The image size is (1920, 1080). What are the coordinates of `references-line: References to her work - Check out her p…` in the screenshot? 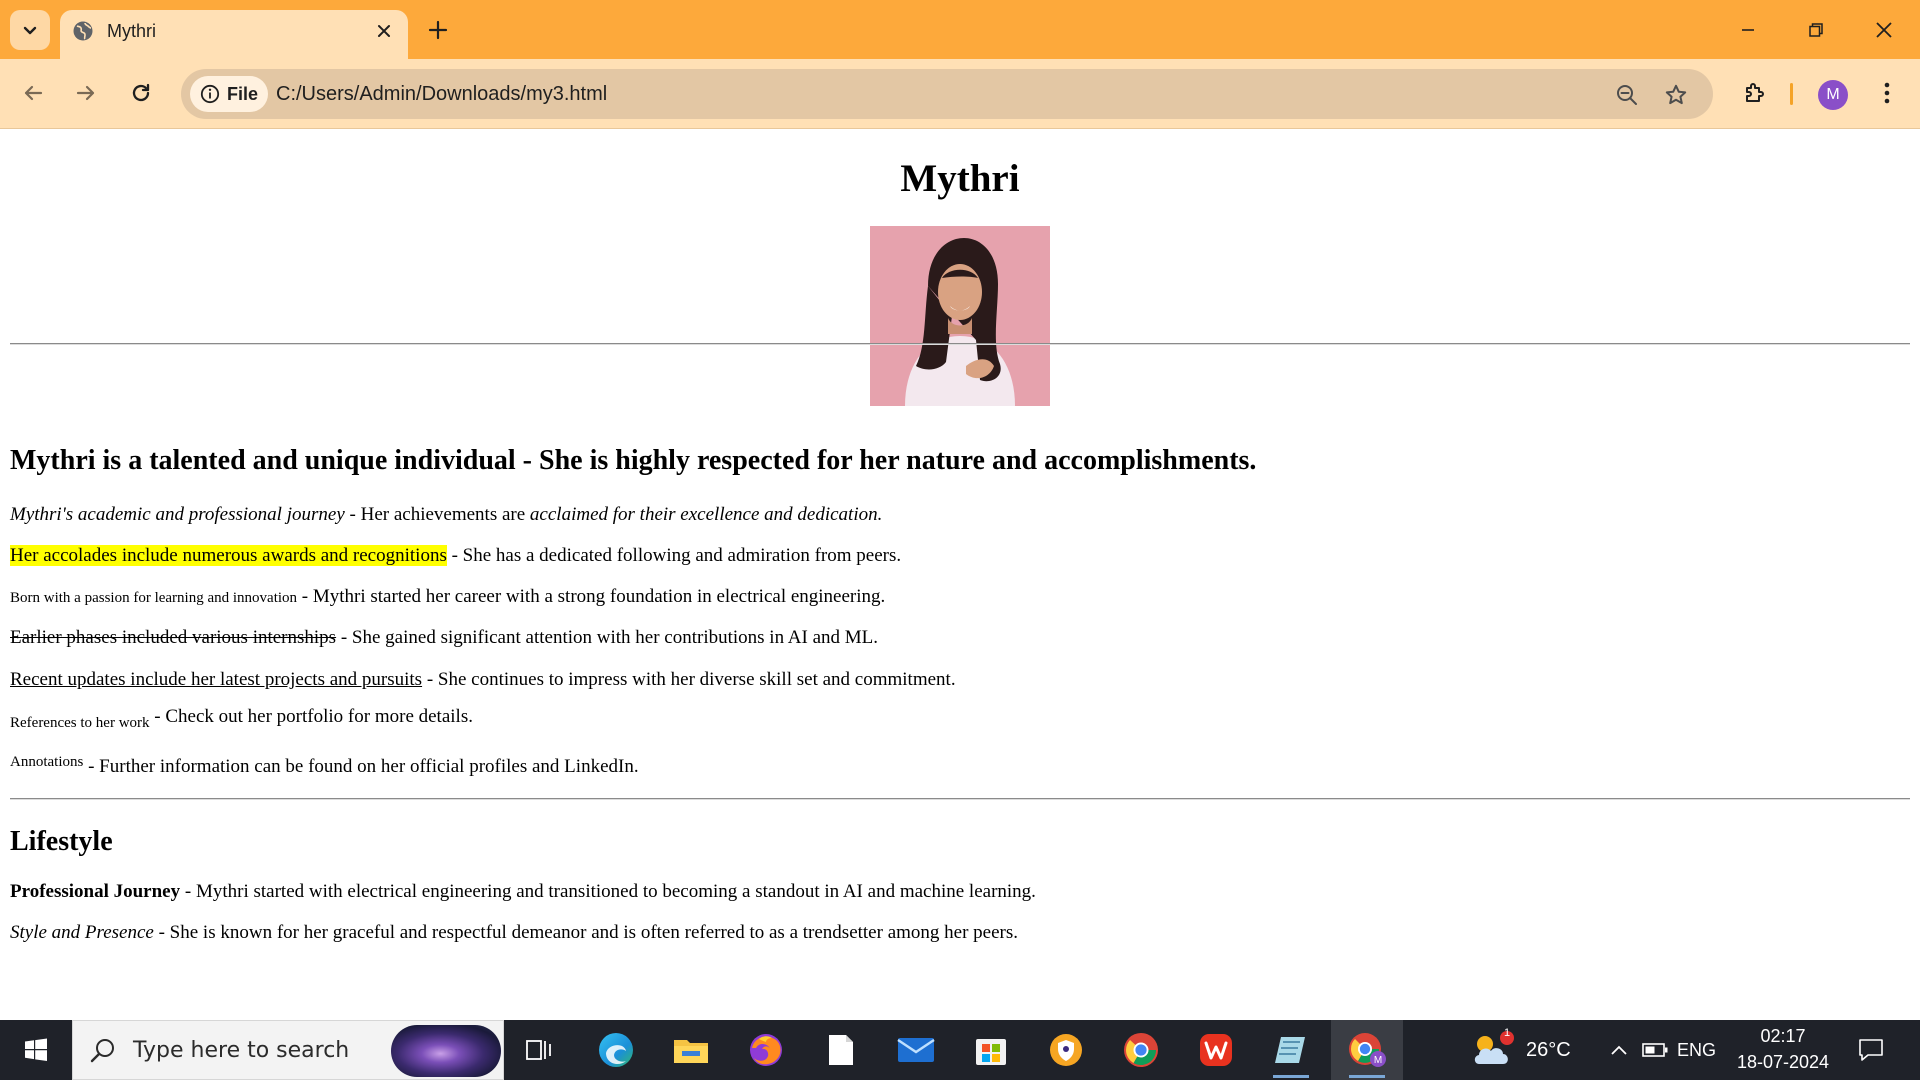 It's located at (241, 718).